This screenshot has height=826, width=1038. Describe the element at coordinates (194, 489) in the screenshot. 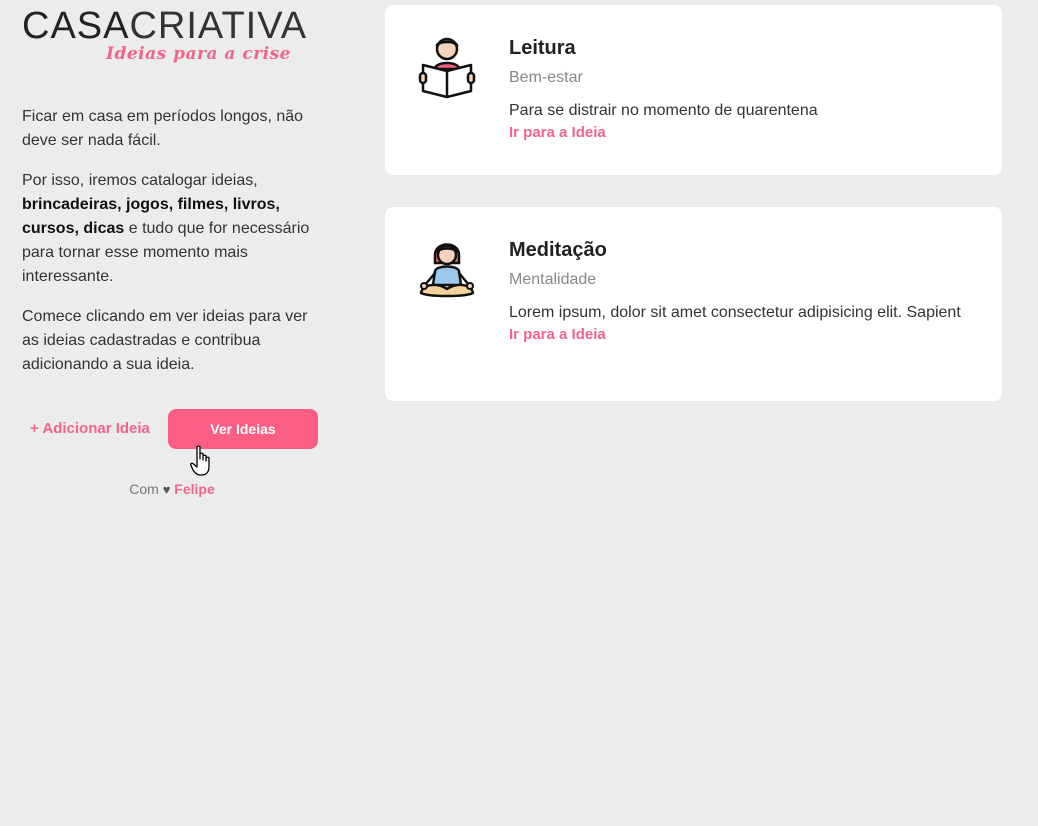

I see `credits-author: Felipe` at that location.